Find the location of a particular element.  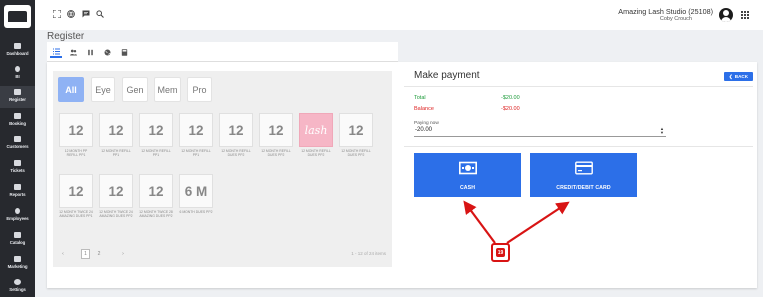

studio-name: Amazing Lash Studio (25108) is located at coordinates (665, 11).